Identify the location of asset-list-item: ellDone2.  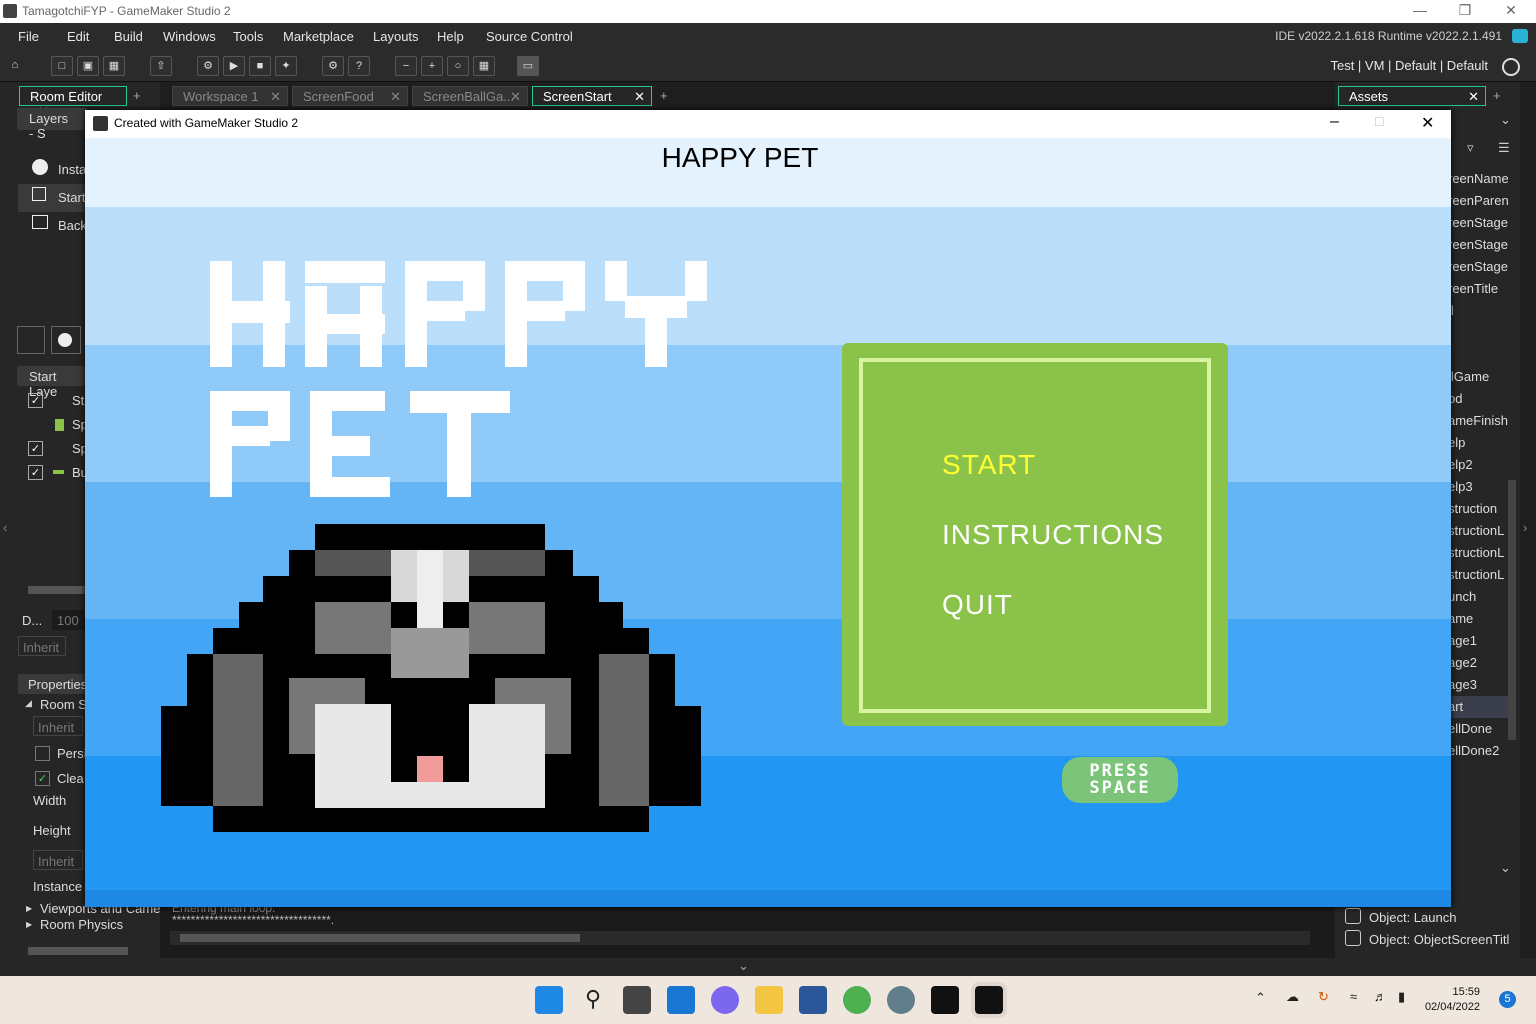
(1478, 751).